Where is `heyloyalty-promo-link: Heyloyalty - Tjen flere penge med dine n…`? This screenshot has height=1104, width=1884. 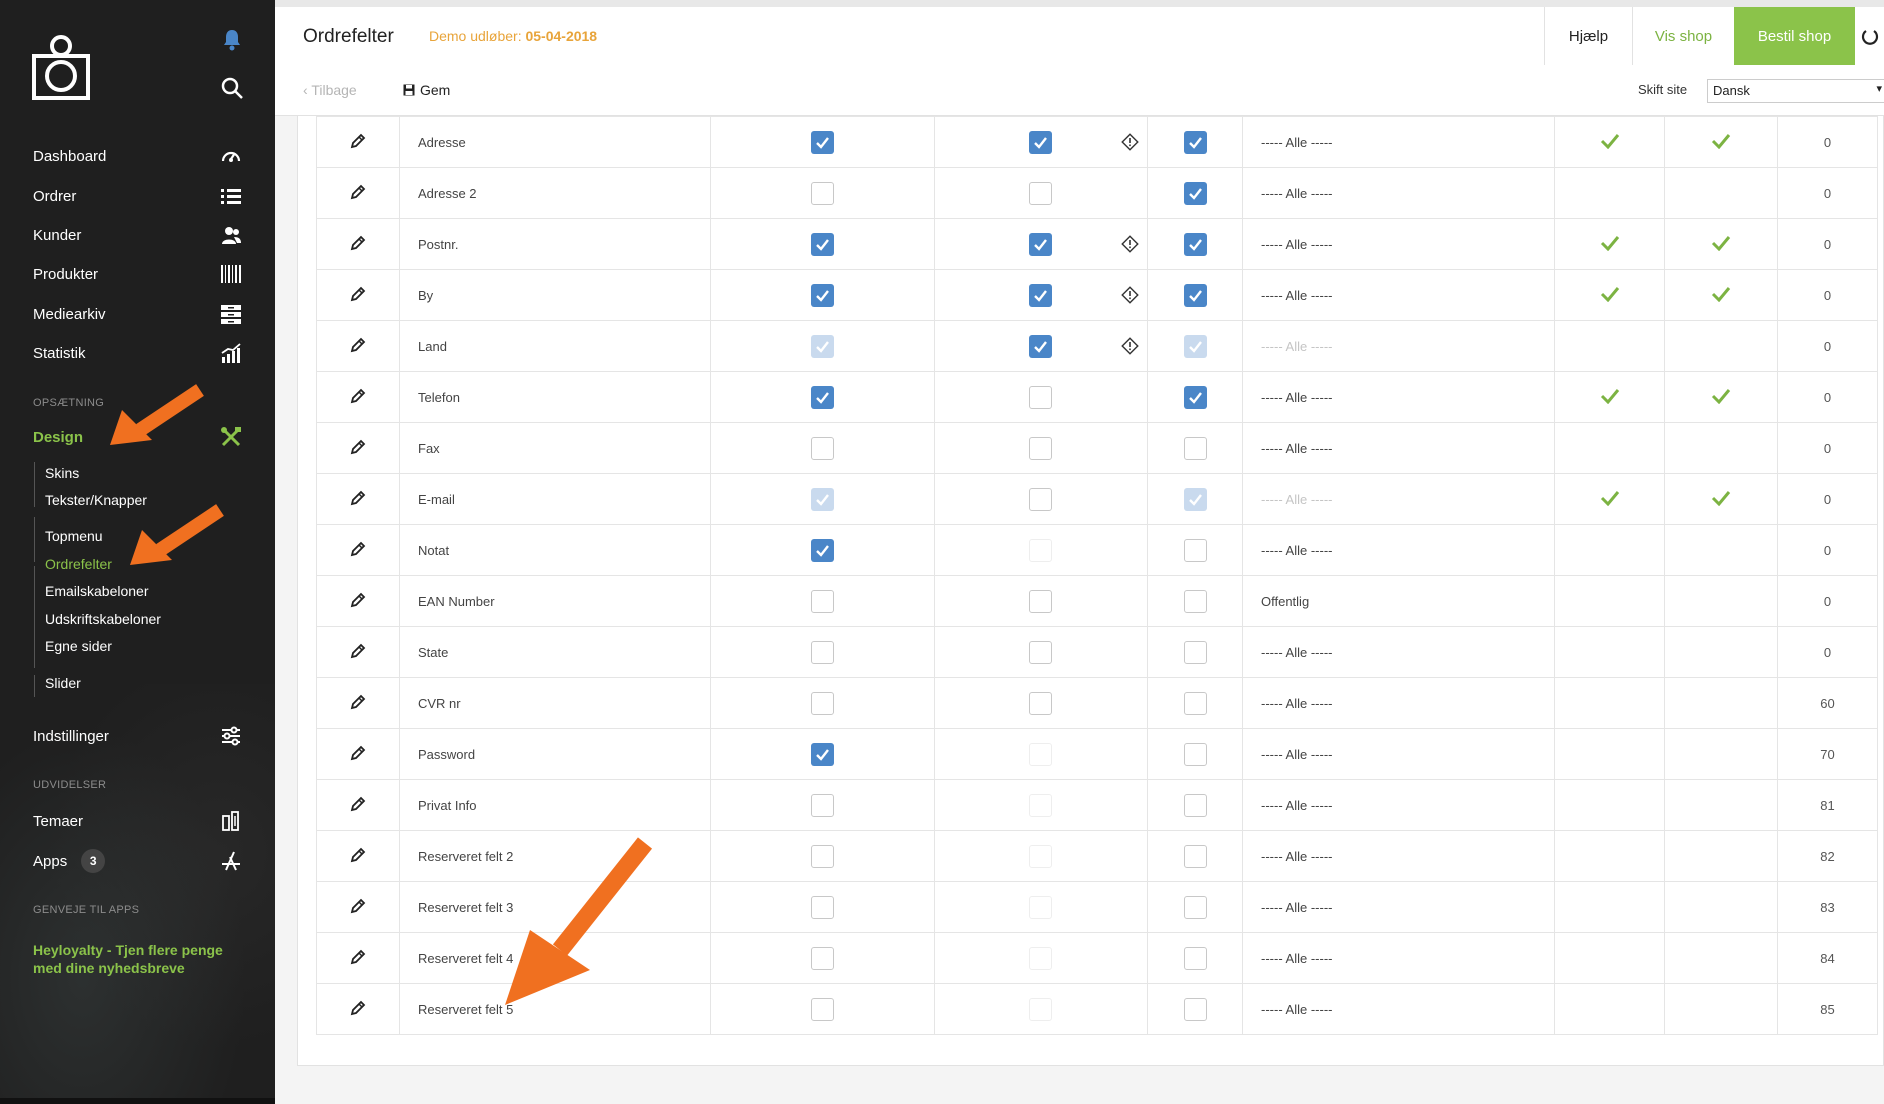
heyloyalty-promo-link: Heyloyalty - Tjen flere penge med dine n… is located at coordinates (140, 959).